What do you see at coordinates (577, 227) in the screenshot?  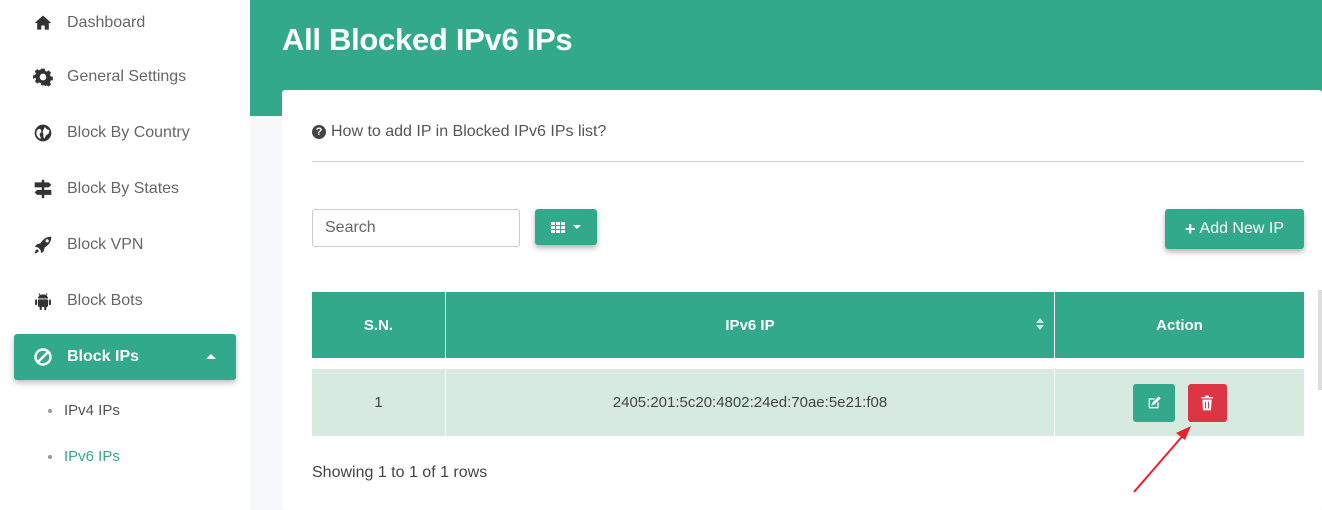 I see `caret-down-icon` at bounding box center [577, 227].